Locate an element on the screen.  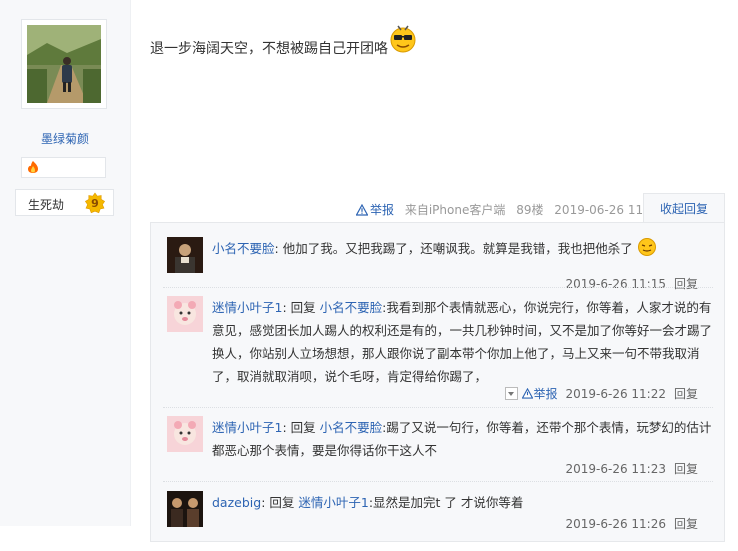
user-level-bar is located at coordinates (63, 167).